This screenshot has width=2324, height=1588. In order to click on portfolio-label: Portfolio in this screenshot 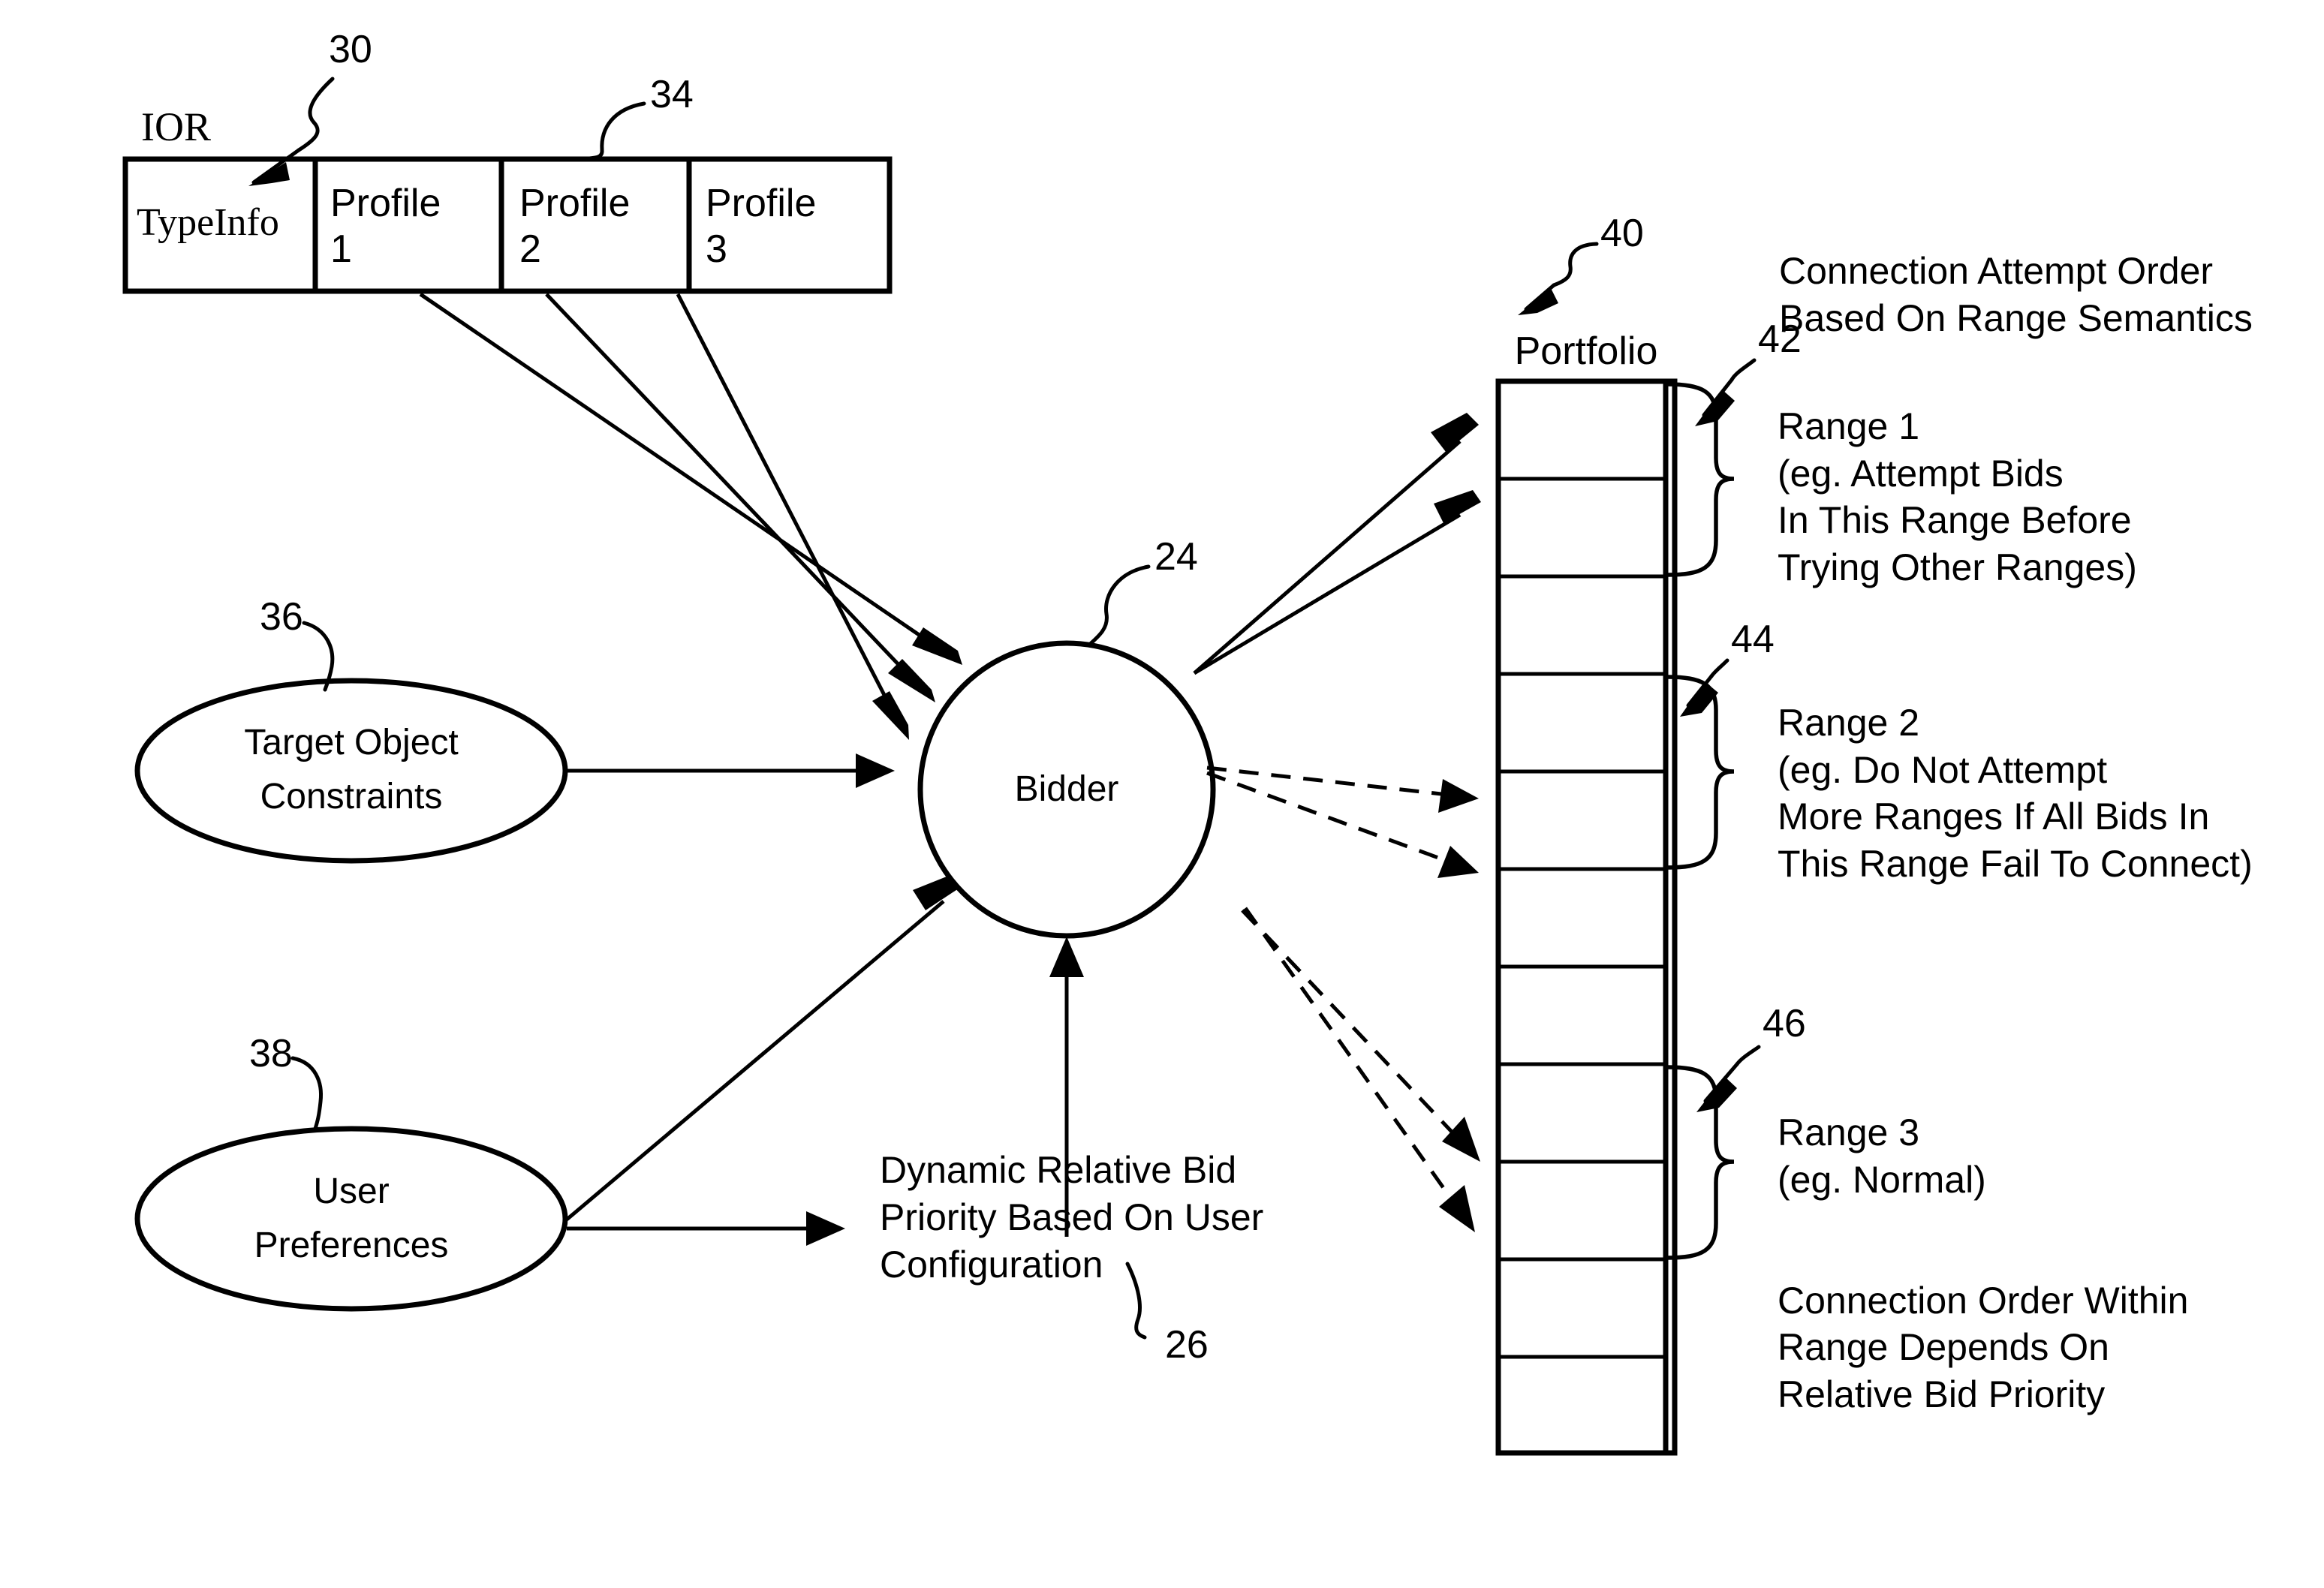, I will do `click(1586, 351)`.